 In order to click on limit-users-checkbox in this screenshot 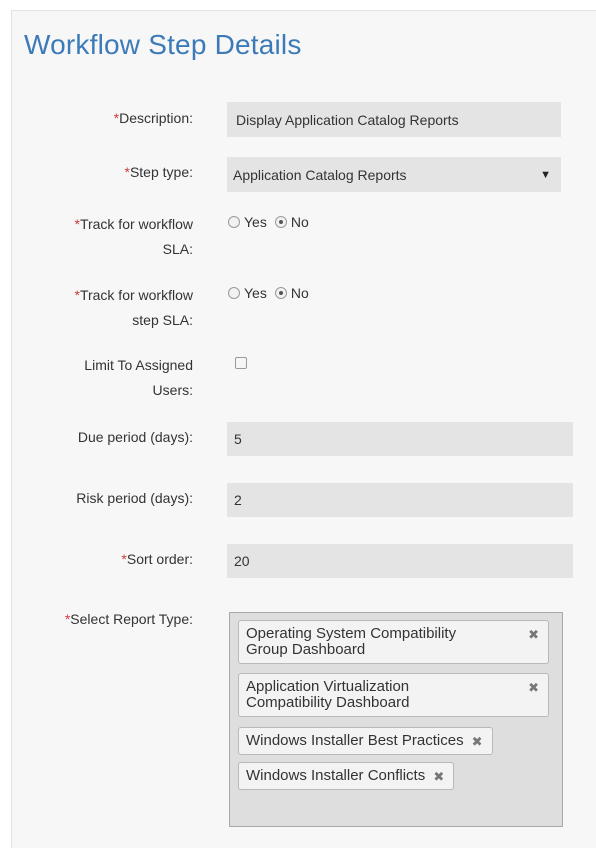, I will do `click(241, 363)`.